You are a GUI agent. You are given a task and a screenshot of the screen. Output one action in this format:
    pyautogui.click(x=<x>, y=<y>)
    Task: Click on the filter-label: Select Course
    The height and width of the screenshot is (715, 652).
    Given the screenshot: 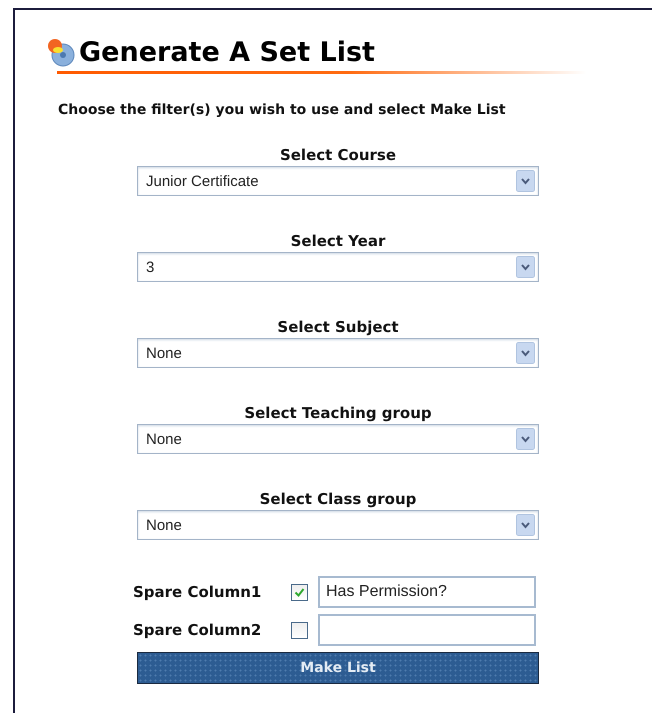 What is the action you would take?
    pyautogui.click(x=338, y=155)
    